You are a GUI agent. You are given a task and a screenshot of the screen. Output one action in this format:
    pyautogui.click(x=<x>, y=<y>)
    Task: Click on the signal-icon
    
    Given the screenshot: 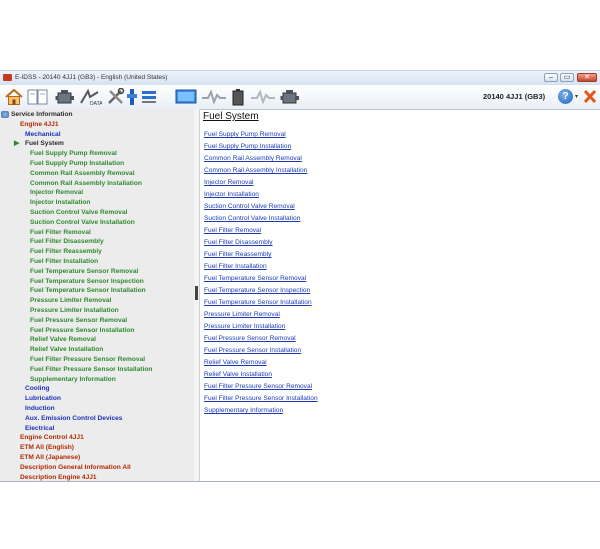 What is the action you would take?
    pyautogui.click(x=263, y=97)
    